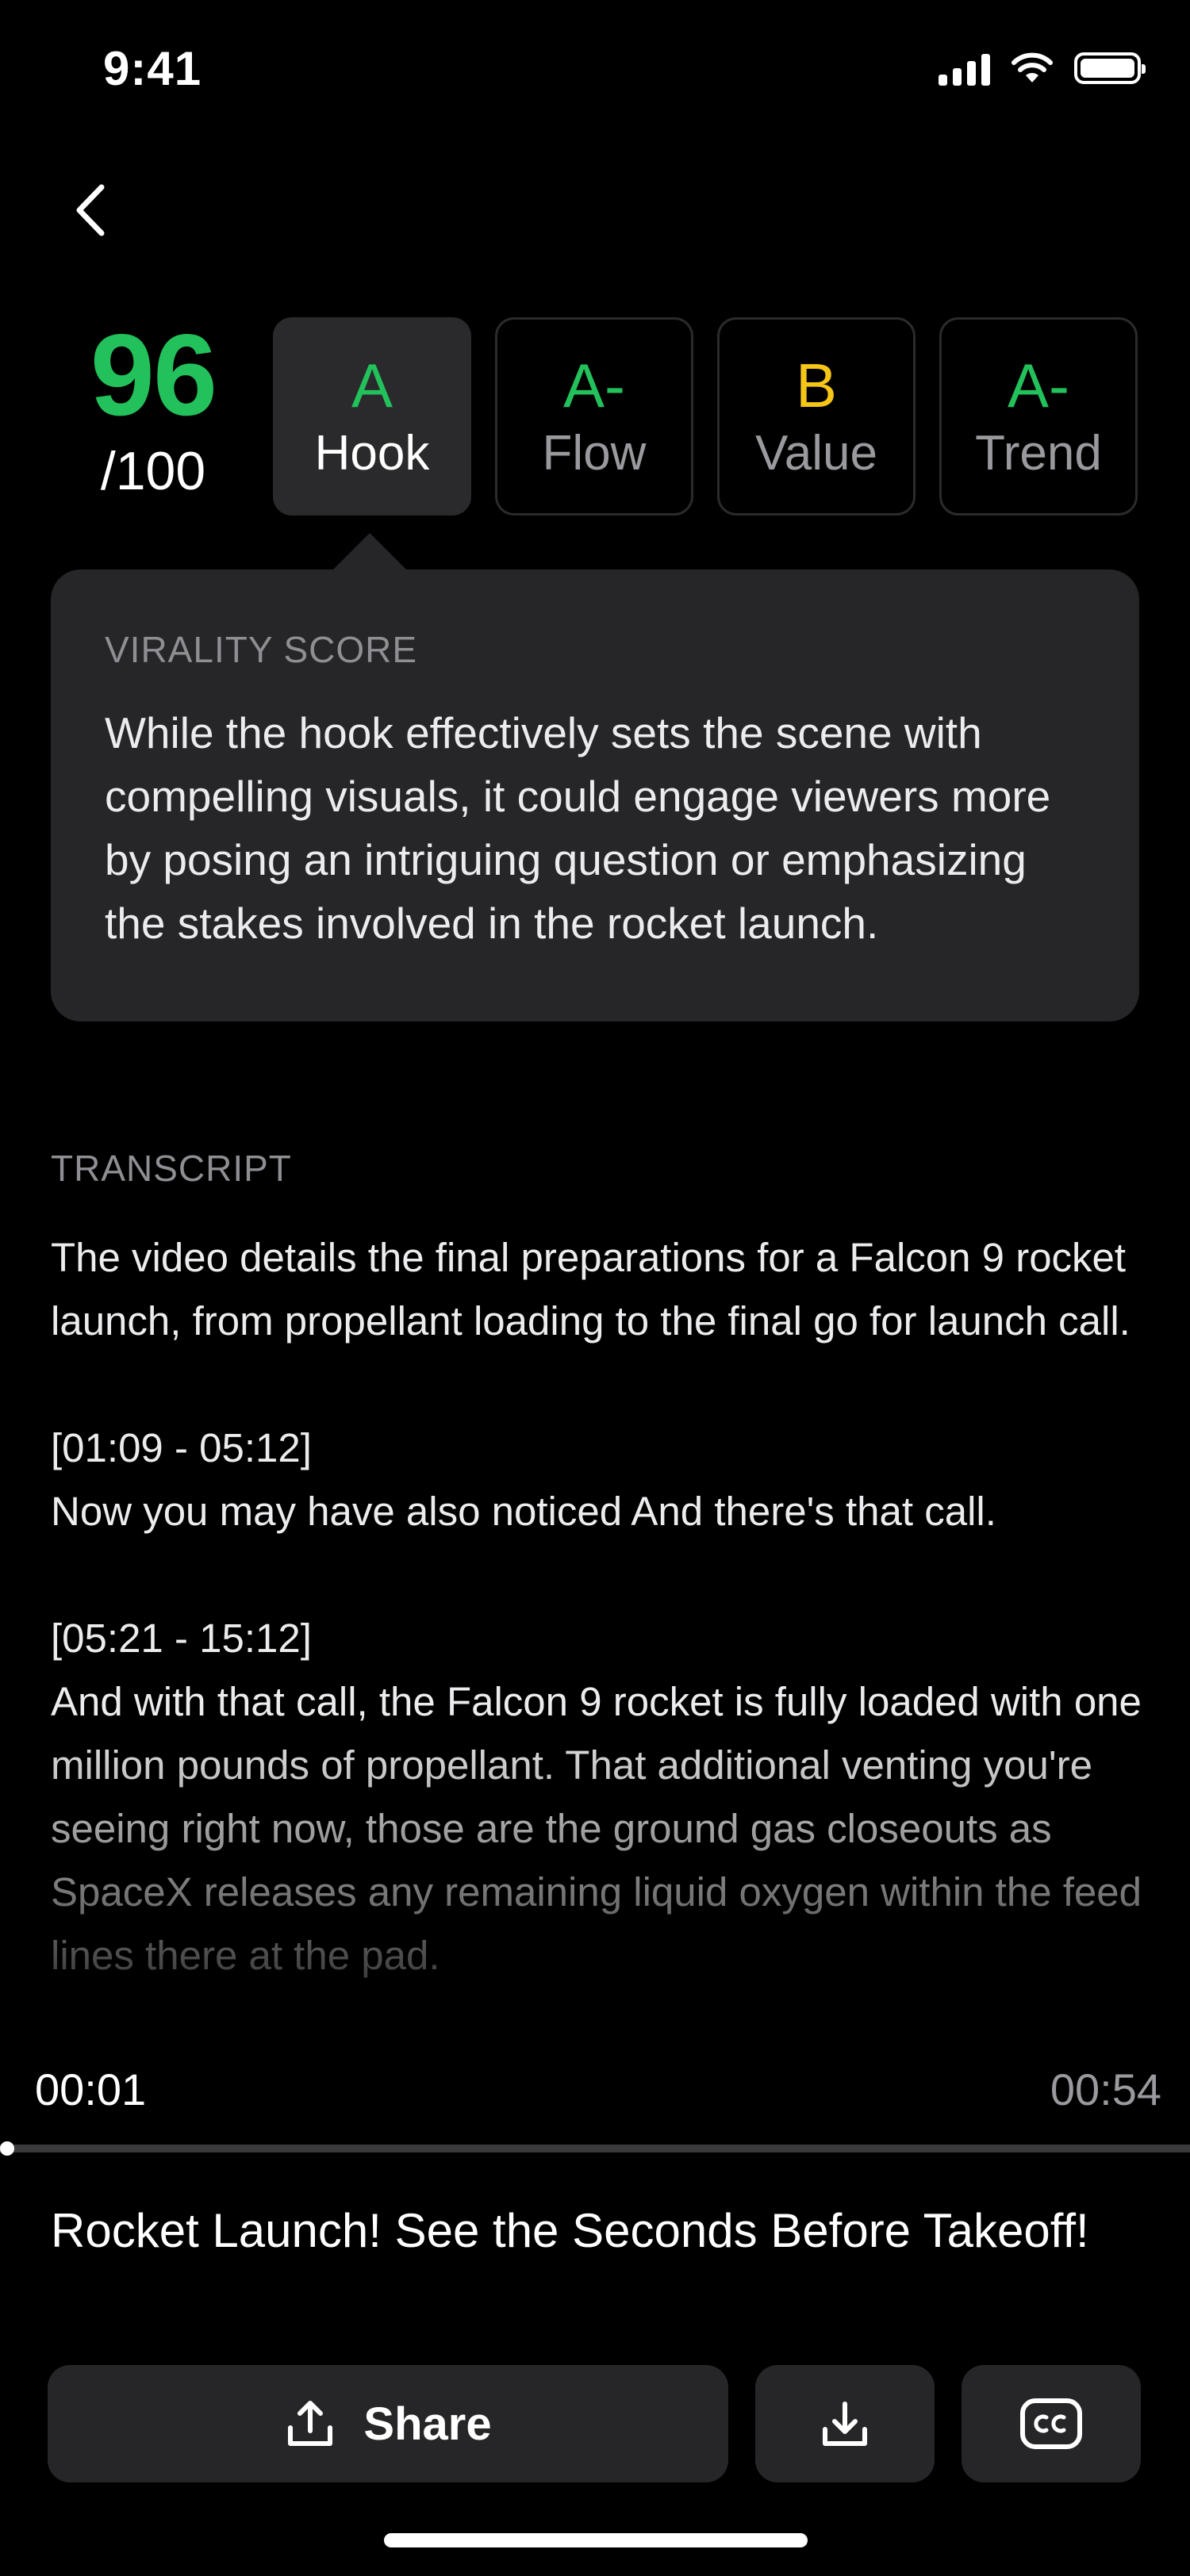 The height and width of the screenshot is (2576, 1190). Describe the element at coordinates (7, 2149) in the screenshot. I see `progress-scrubber-handle` at that location.